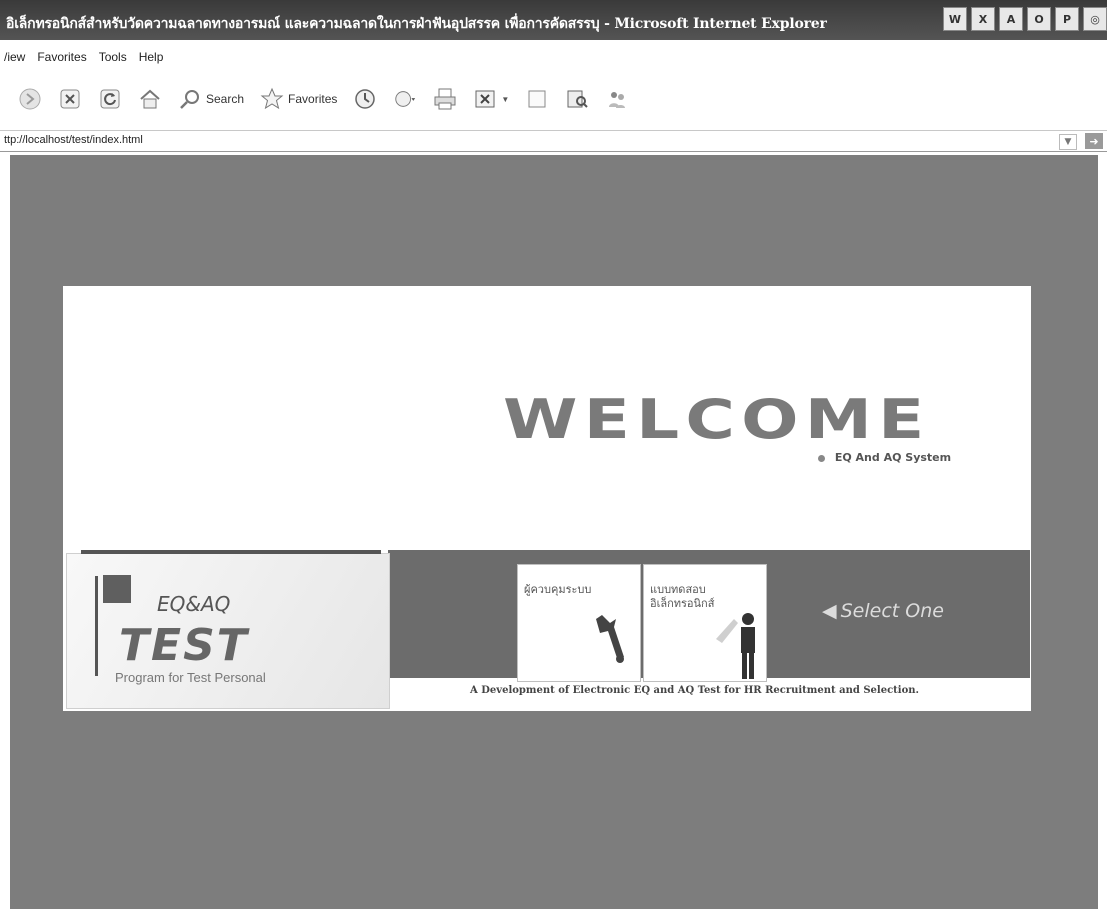  I want to click on messenger-button, so click(617, 99).